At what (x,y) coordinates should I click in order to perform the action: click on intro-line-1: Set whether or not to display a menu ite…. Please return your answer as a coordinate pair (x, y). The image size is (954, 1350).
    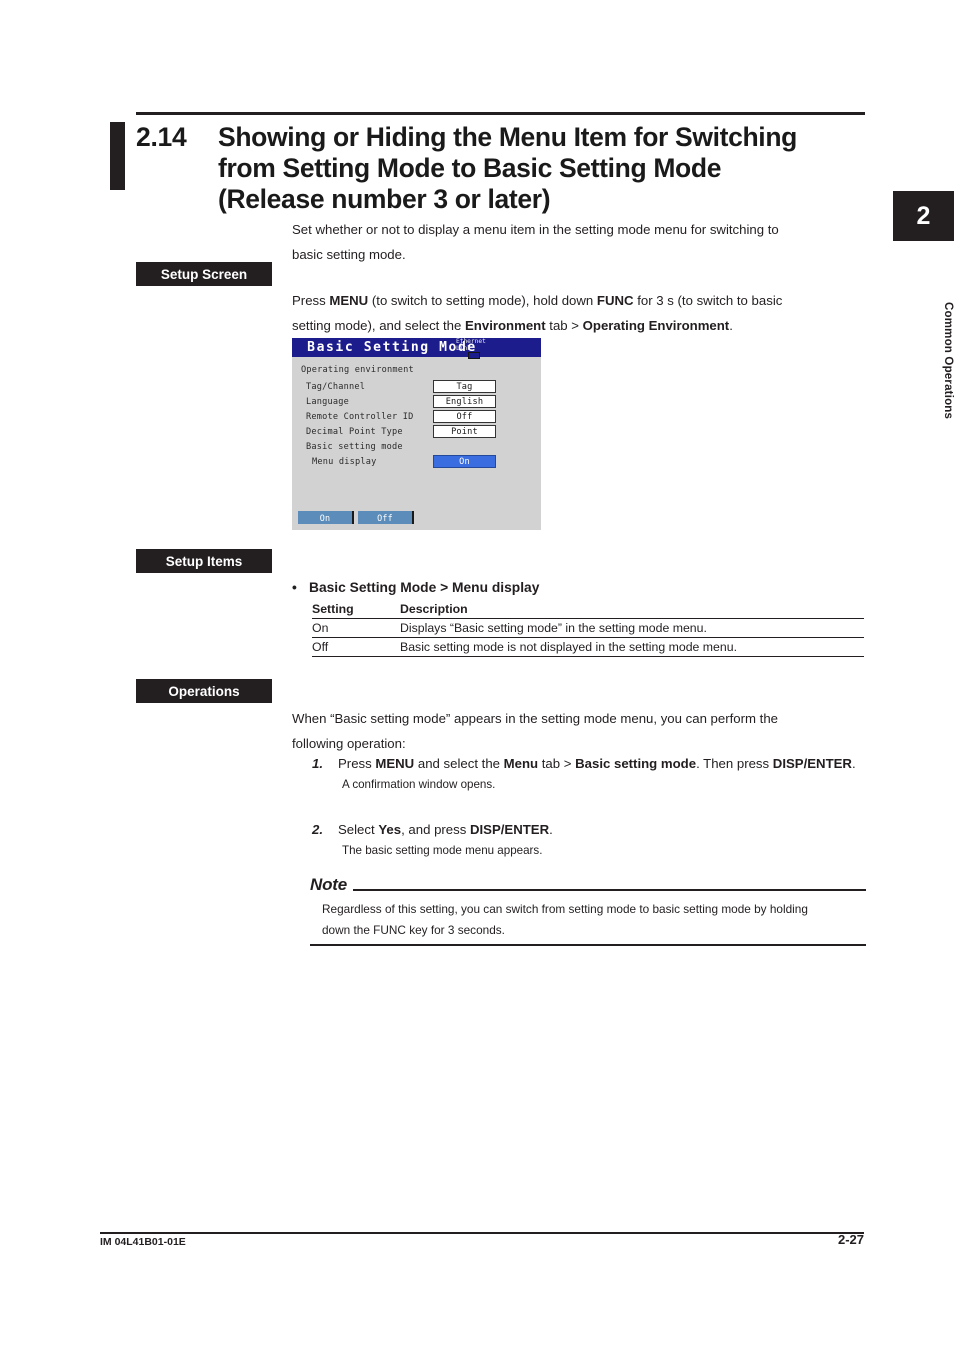
    Looking at the image, I should click on (535, 229).